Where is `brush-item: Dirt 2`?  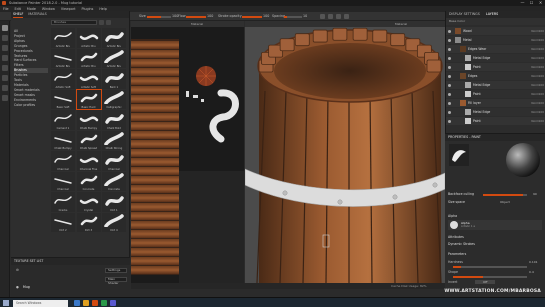
brush-item: Dirt 2 is located at coordinates (63, 222).